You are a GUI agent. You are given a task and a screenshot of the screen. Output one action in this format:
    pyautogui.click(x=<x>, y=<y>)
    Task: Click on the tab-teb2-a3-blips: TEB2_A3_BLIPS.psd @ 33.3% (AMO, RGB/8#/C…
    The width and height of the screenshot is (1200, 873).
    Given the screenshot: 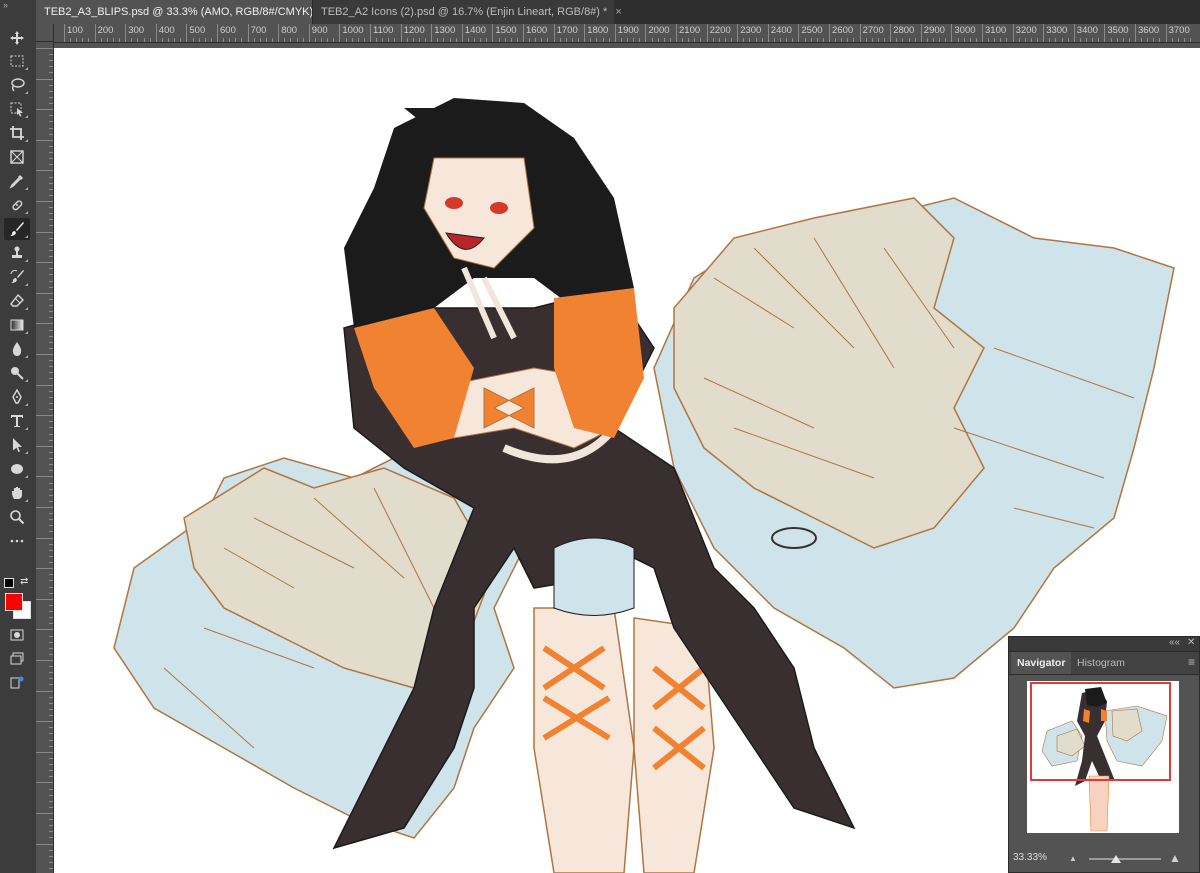 What is the action you would take?
    pyautogui.click(x=182, y=12)
    